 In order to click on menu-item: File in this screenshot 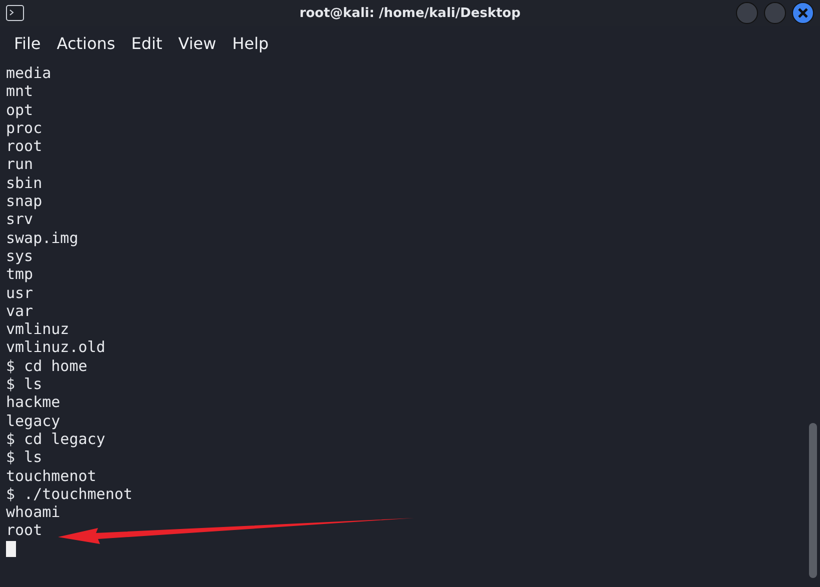, I will do `click(27, 43)`.